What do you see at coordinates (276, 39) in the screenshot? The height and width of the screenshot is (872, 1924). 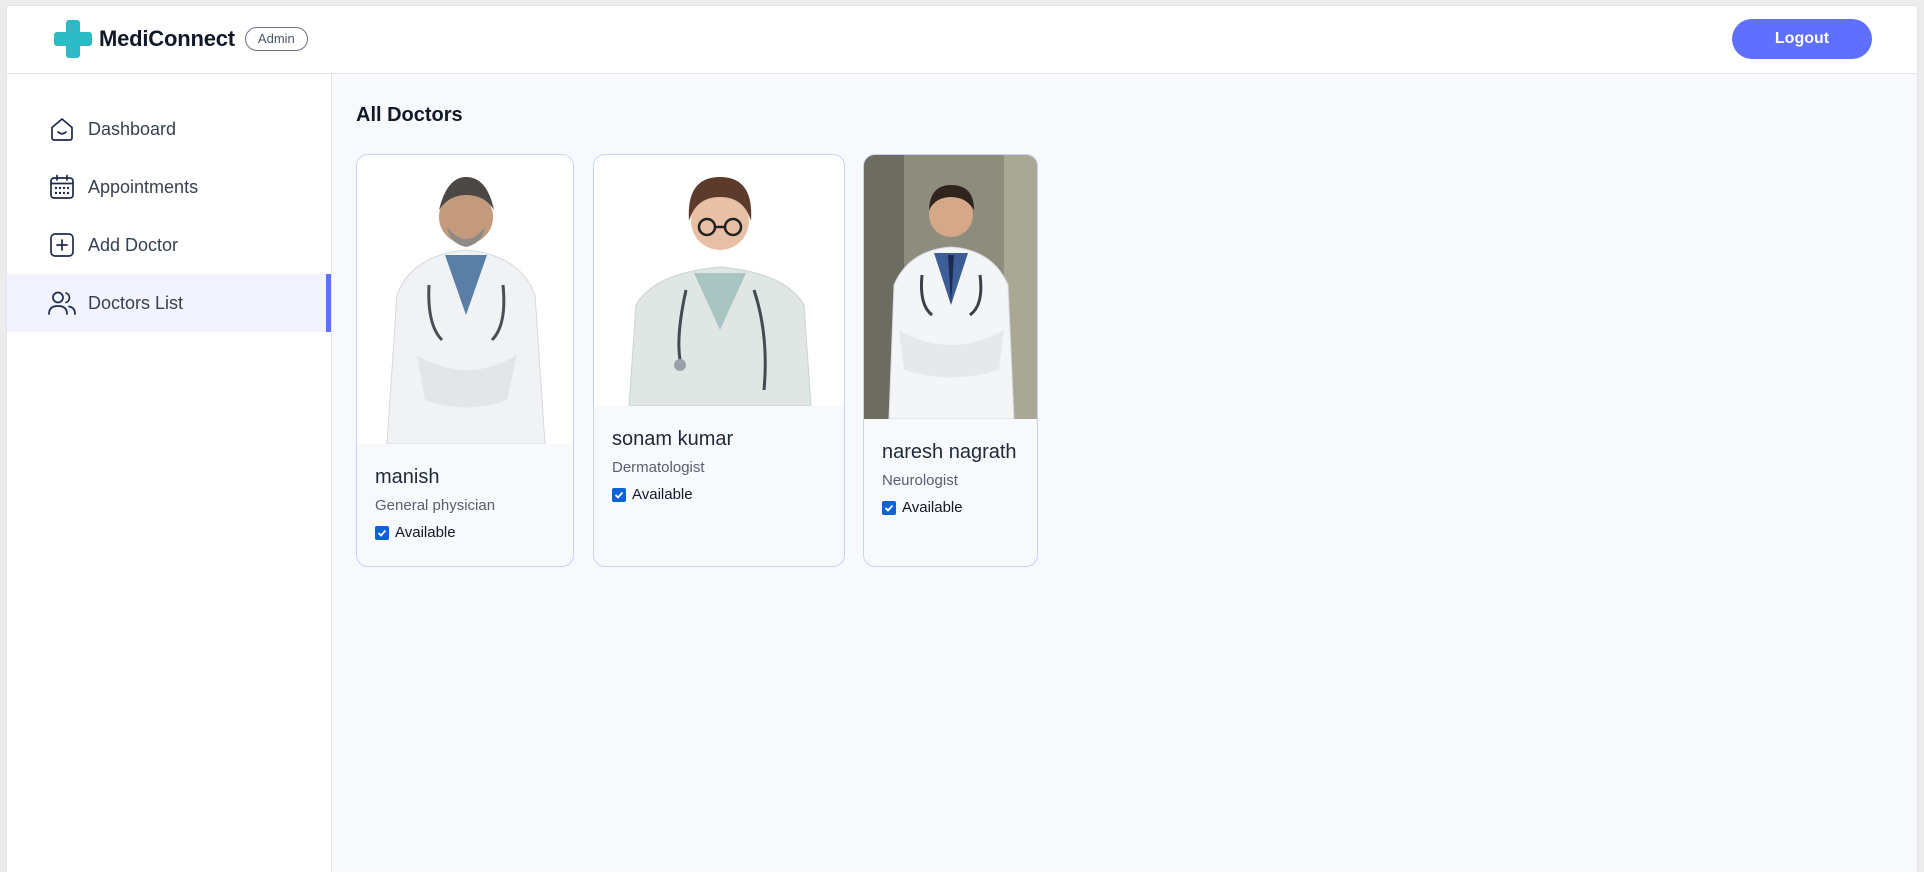 I see `role-badge: Admin` at bounding box center [276, 39].